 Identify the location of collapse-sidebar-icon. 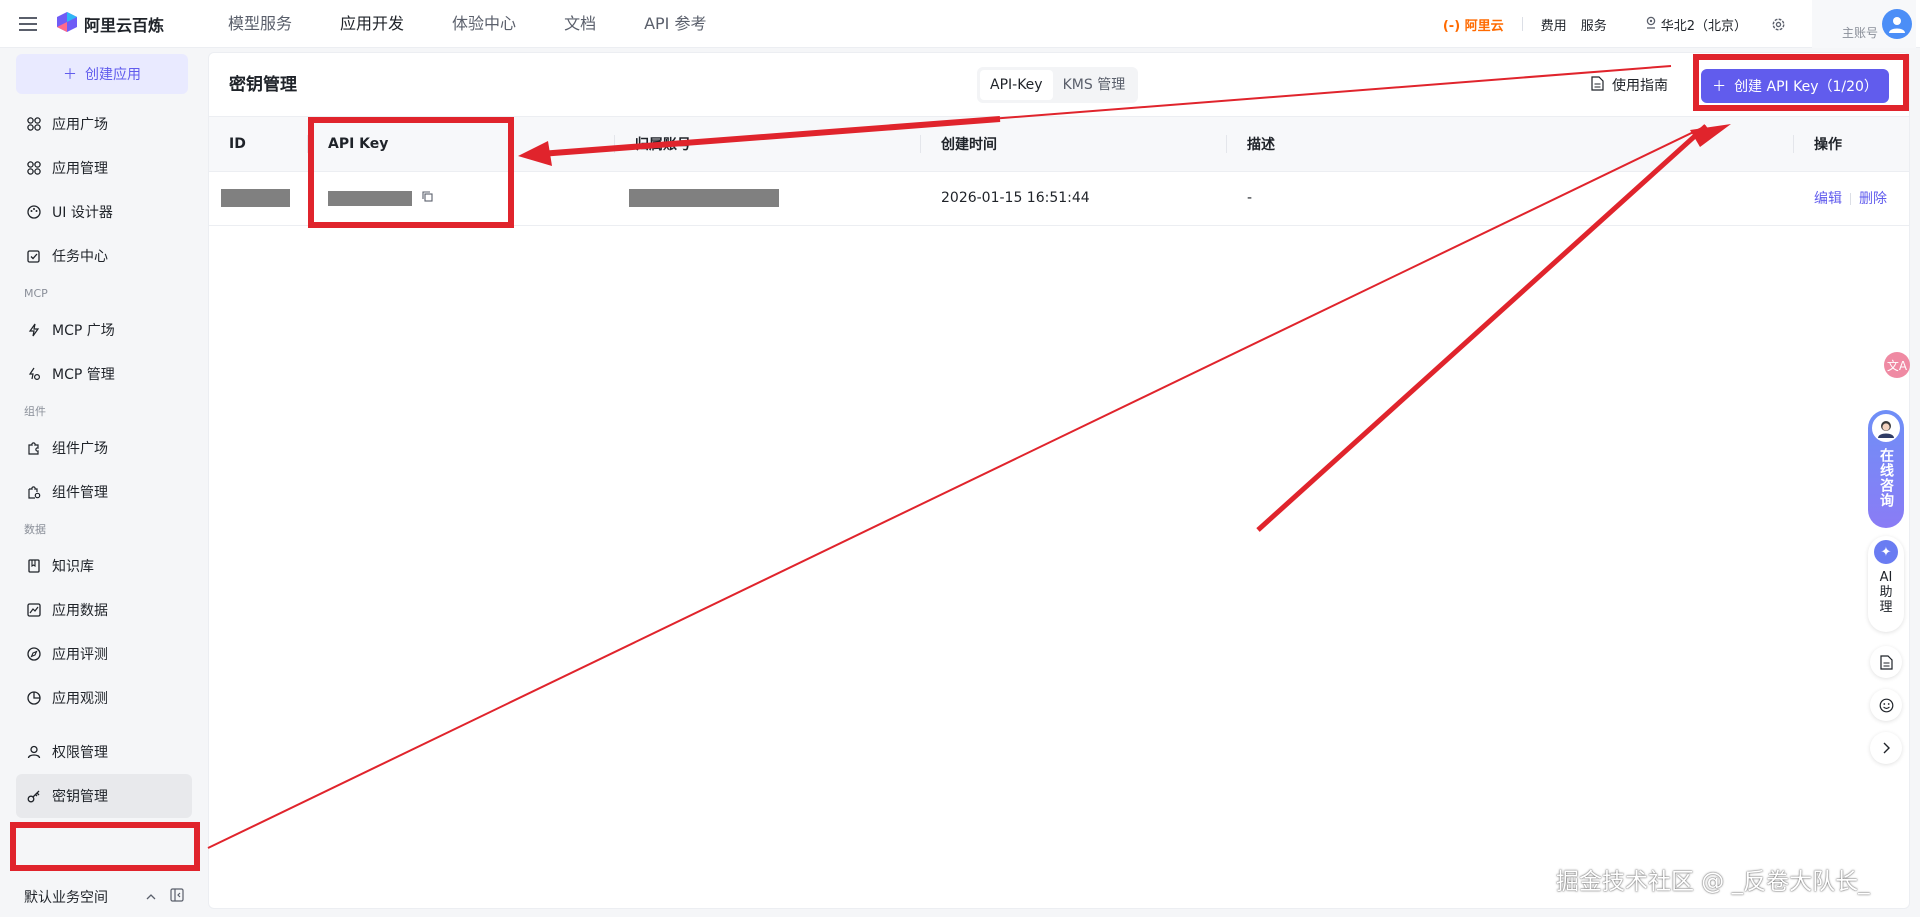
(177, 897).